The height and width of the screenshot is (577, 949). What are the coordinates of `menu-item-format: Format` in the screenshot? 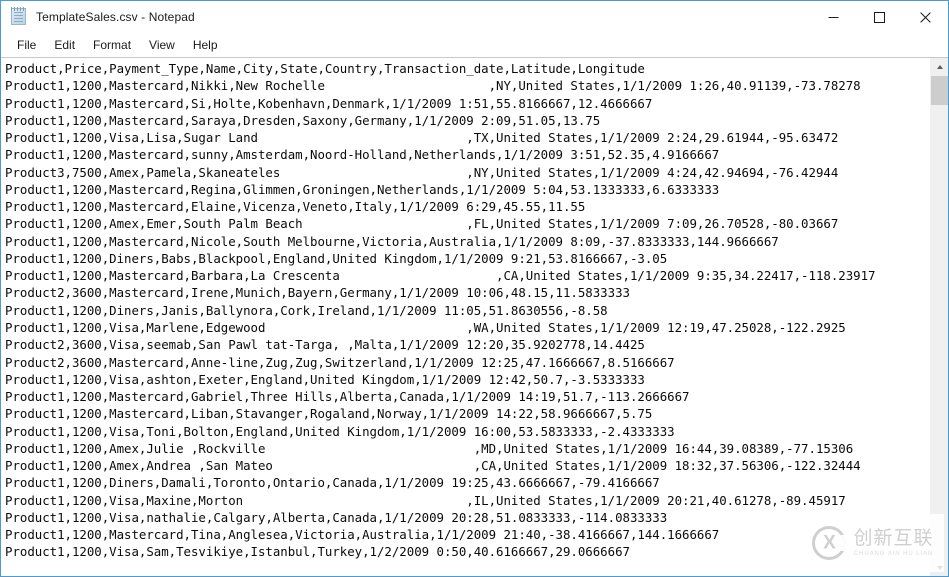 It's located at (112, 45).